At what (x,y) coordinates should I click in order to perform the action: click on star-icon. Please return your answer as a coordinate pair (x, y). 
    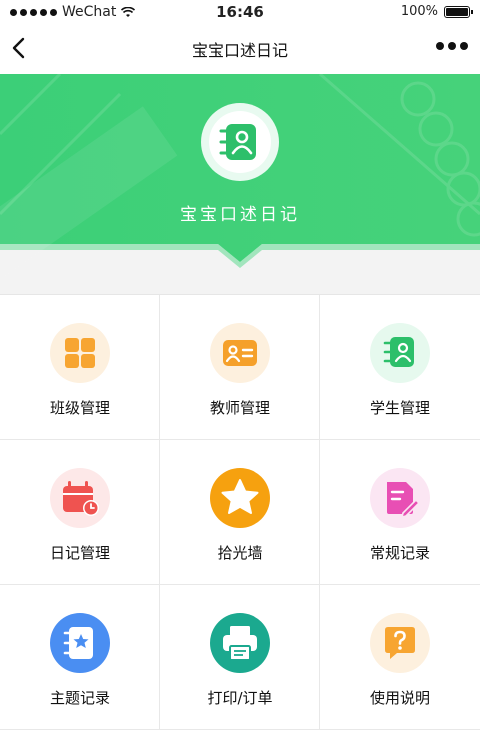
    Looking at the image, I should click on (240, 498).